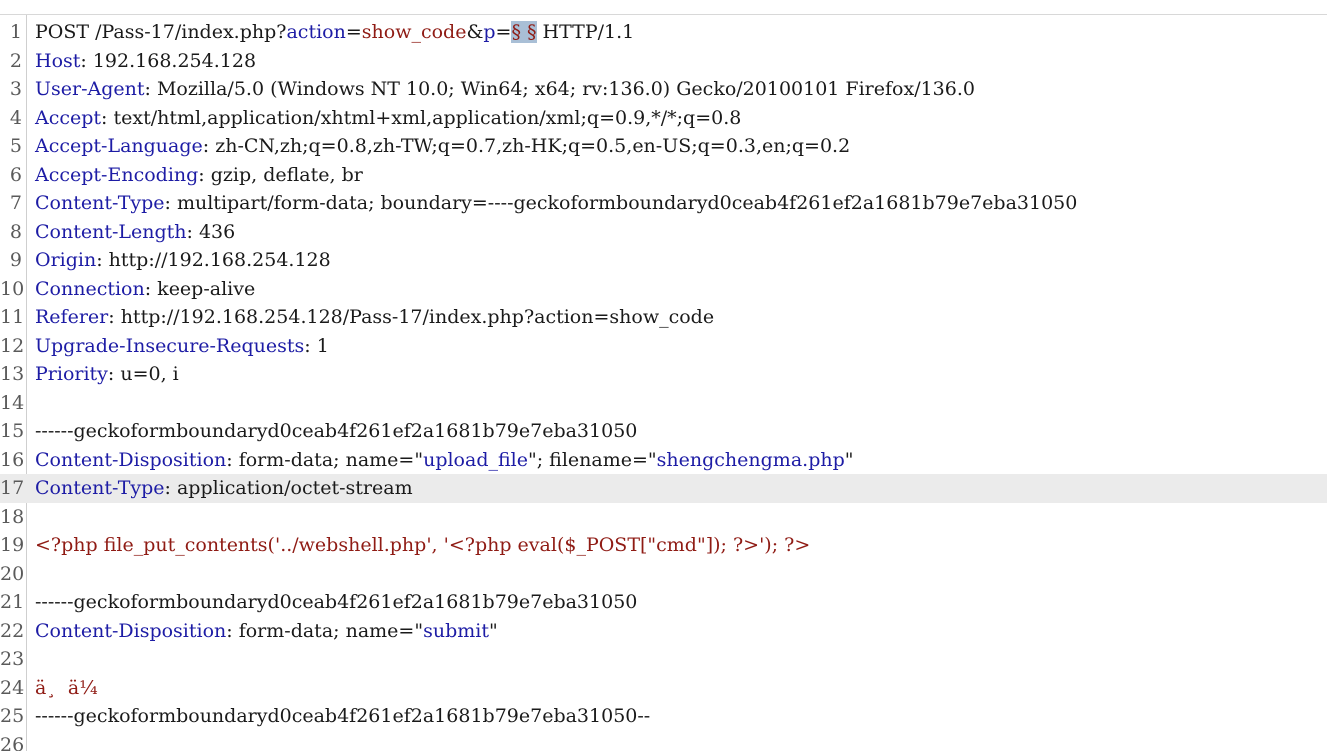 The height and width of the screenshot is (751, 1327). What do you see at coordinates (12, 459) in the screenshot?
I see `line-number: 16` at bounding box center [12, 459].